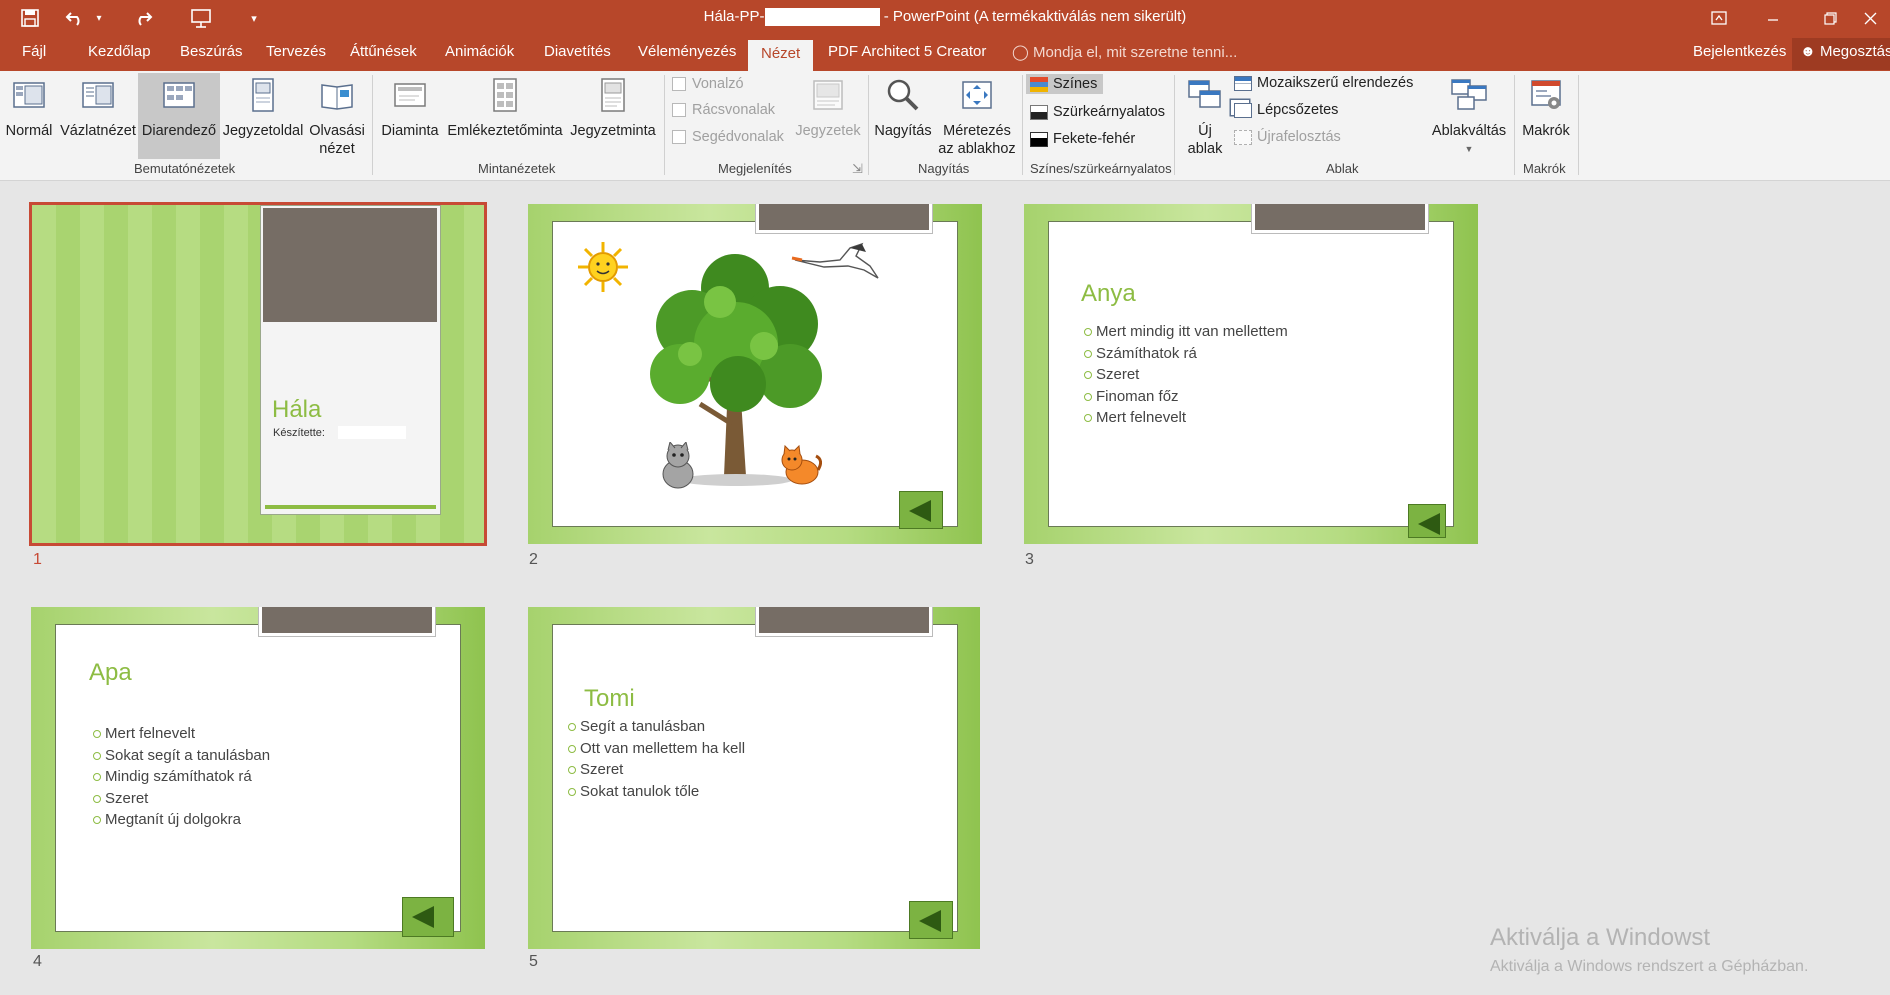 This screenshot has height=995, width=1890. I want to click on notes-master-label: Jegyzetminta, so click(613, 131).